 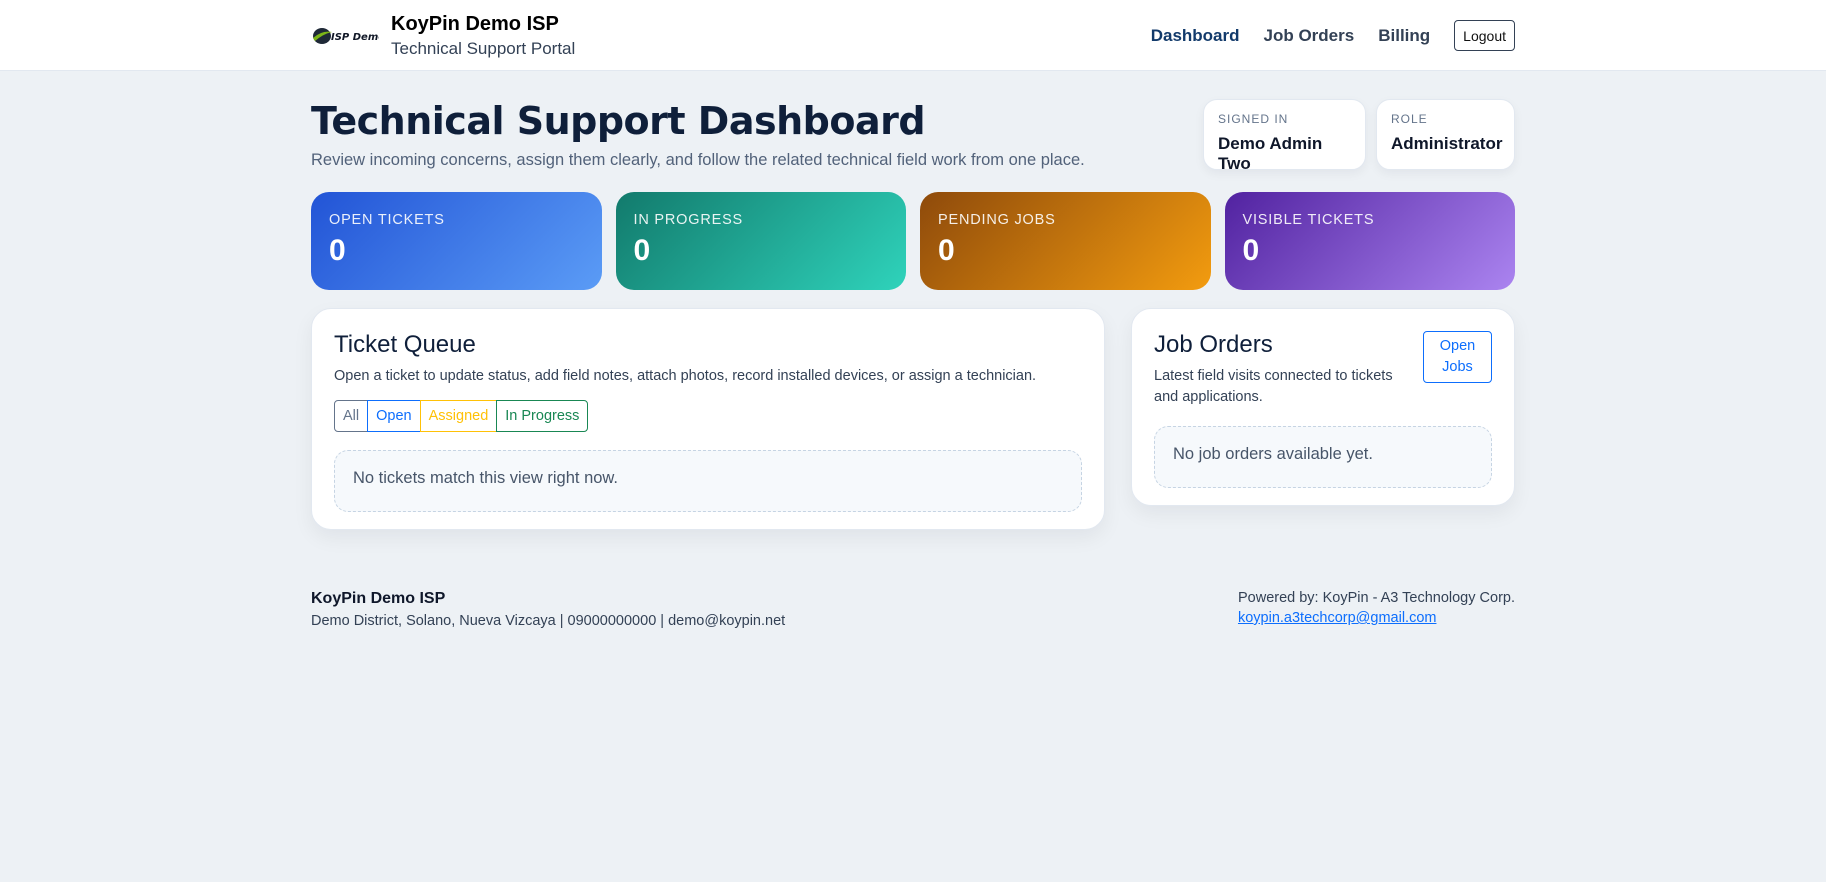 I want to click on nav-job-orders: Job Orders, so click(x=1309, y=36).